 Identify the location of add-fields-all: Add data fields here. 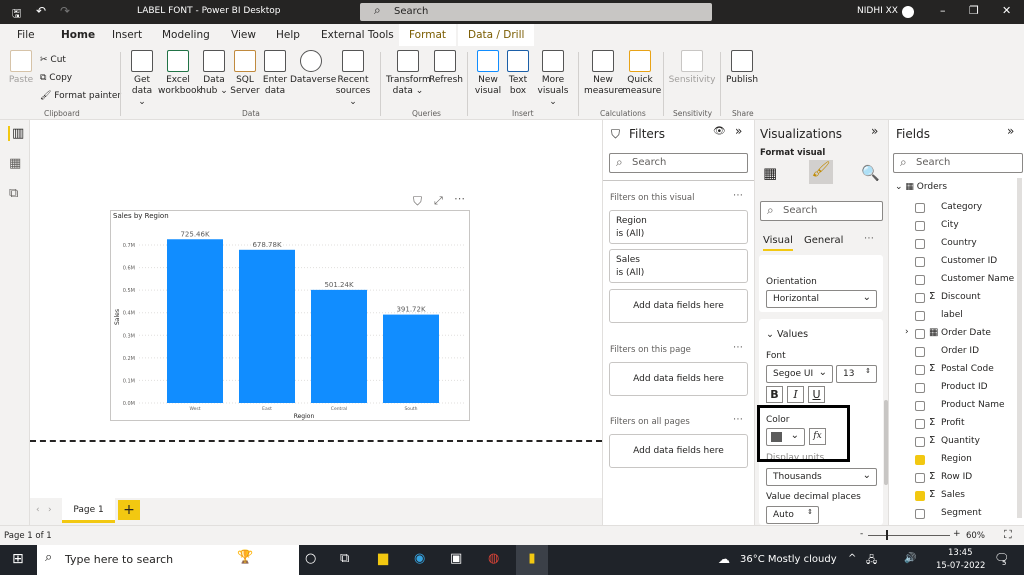
(678, 451).